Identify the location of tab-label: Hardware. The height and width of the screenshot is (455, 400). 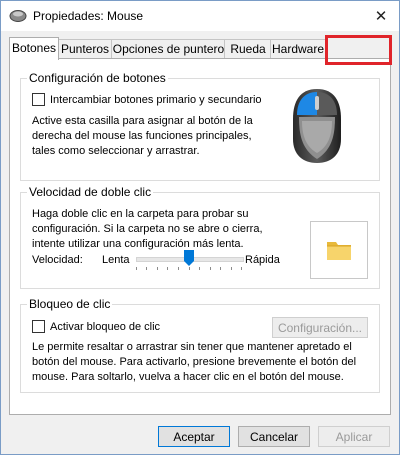
(298, 49).